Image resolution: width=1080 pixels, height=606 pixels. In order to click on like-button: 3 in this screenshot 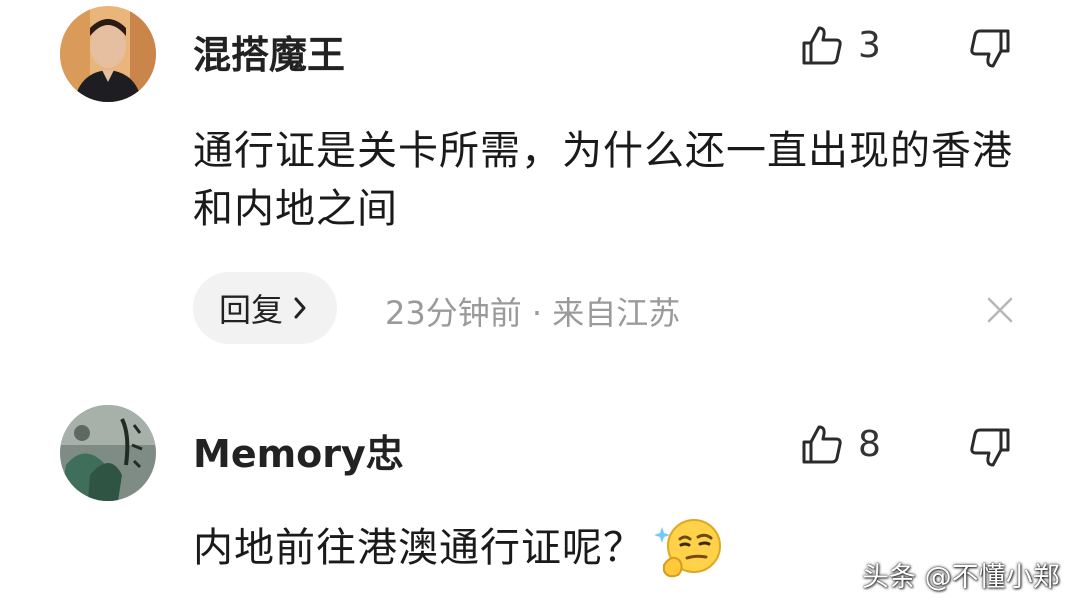, I will do `click(850, 46)`.